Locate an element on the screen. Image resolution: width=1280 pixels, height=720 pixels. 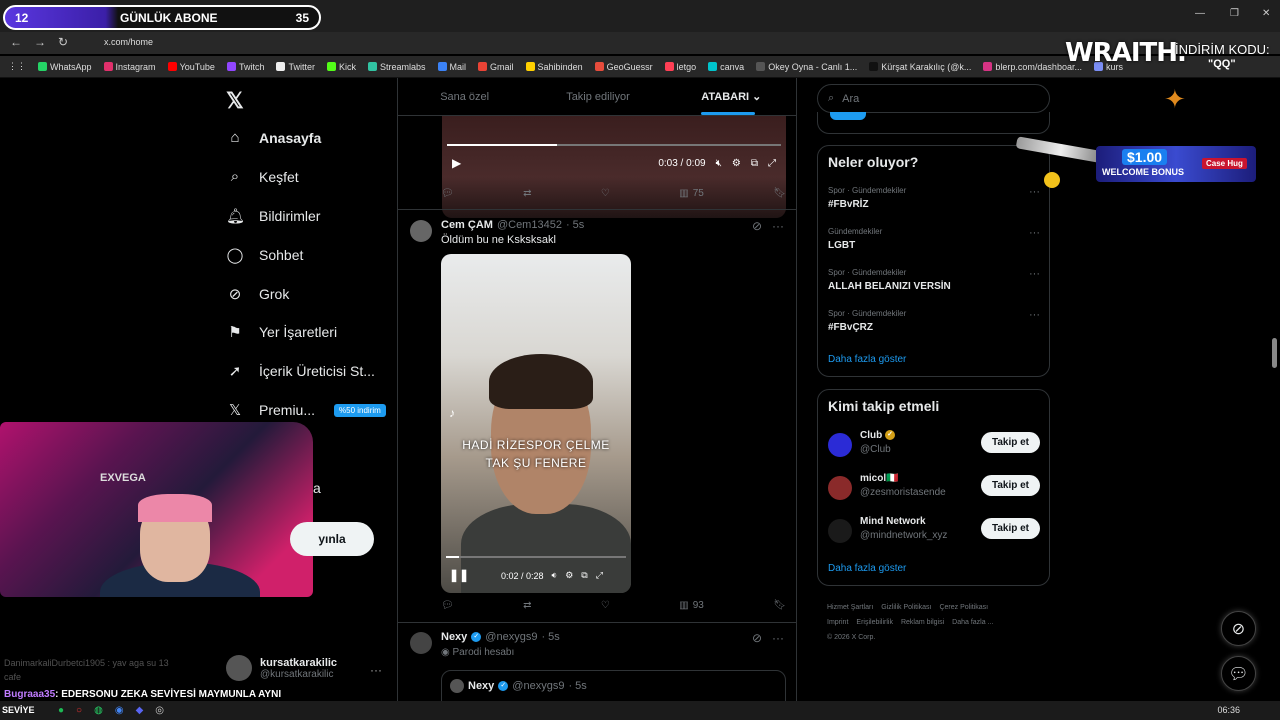
nav-item-2: 🔔︎ Bildirimler is located at coordinates (273, 216).